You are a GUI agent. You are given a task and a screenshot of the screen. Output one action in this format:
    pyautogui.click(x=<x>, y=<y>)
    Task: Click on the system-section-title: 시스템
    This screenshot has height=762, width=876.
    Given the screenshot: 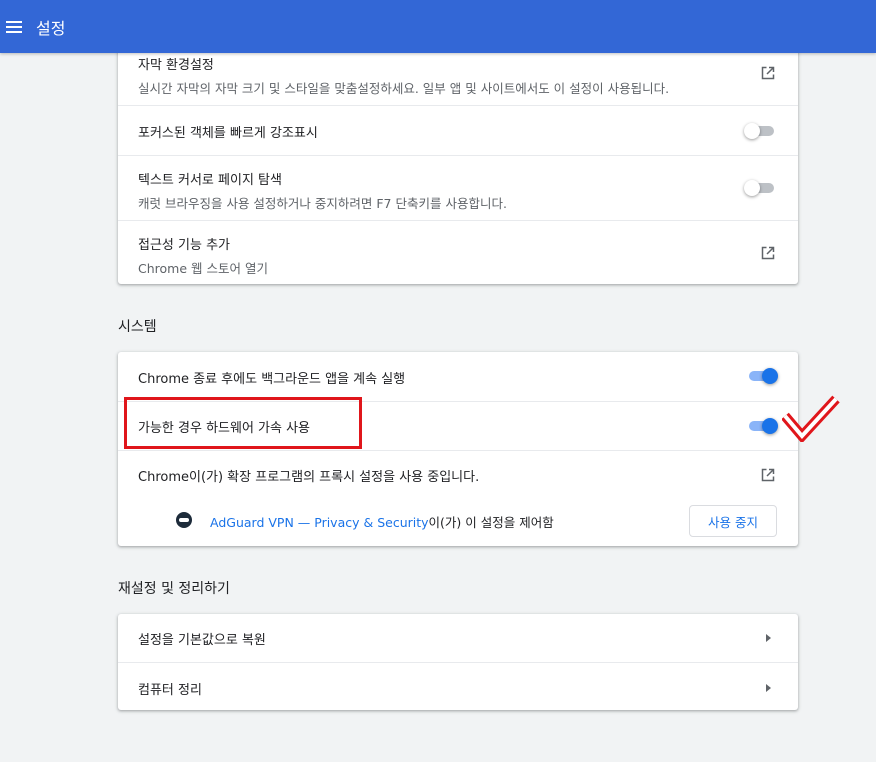 What is the action you would take?
    pyautogui.click(x=137, y=327)
    